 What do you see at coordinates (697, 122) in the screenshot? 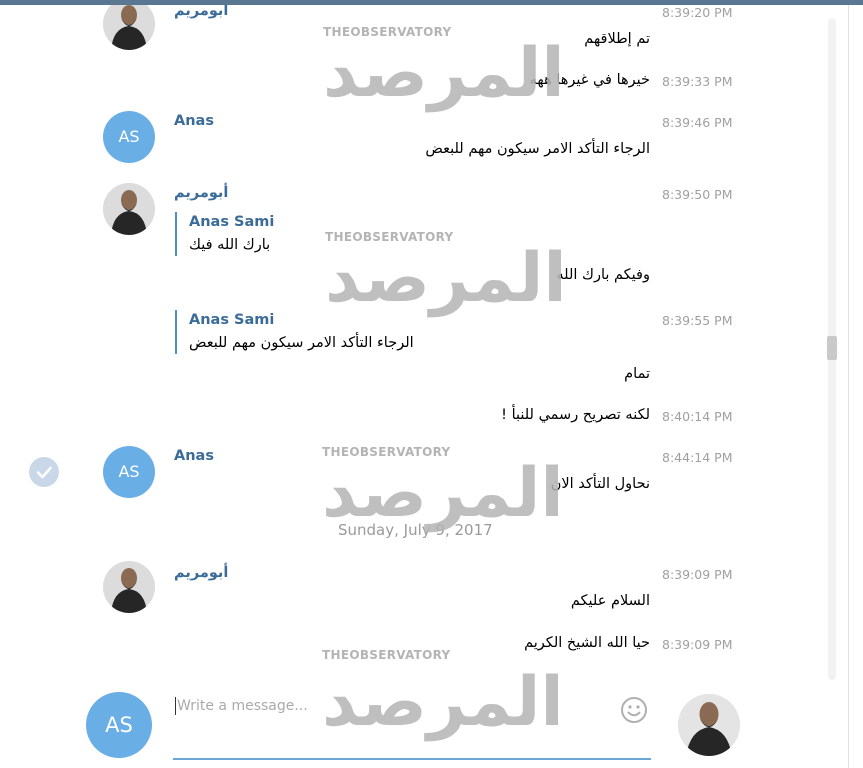
I see `message-time: 8:39:46 PM` at bounding box center [697, 122].